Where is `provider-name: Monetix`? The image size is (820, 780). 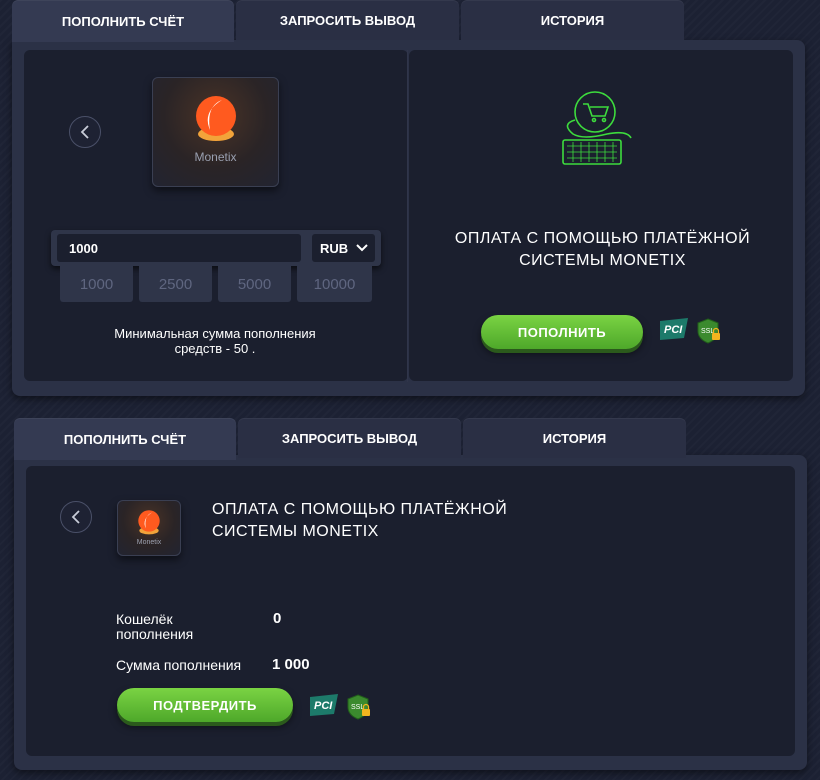 provider-name: Monetix is located at coordinates (215, 157).